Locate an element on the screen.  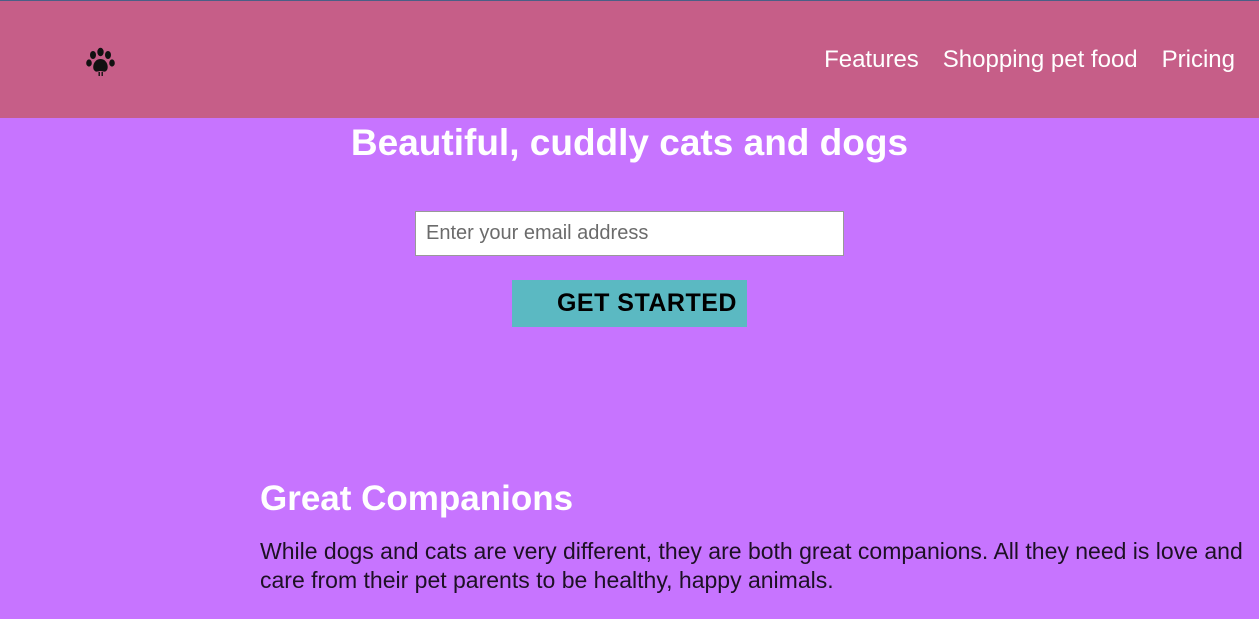
email-input is located at coordinates (629, 233).